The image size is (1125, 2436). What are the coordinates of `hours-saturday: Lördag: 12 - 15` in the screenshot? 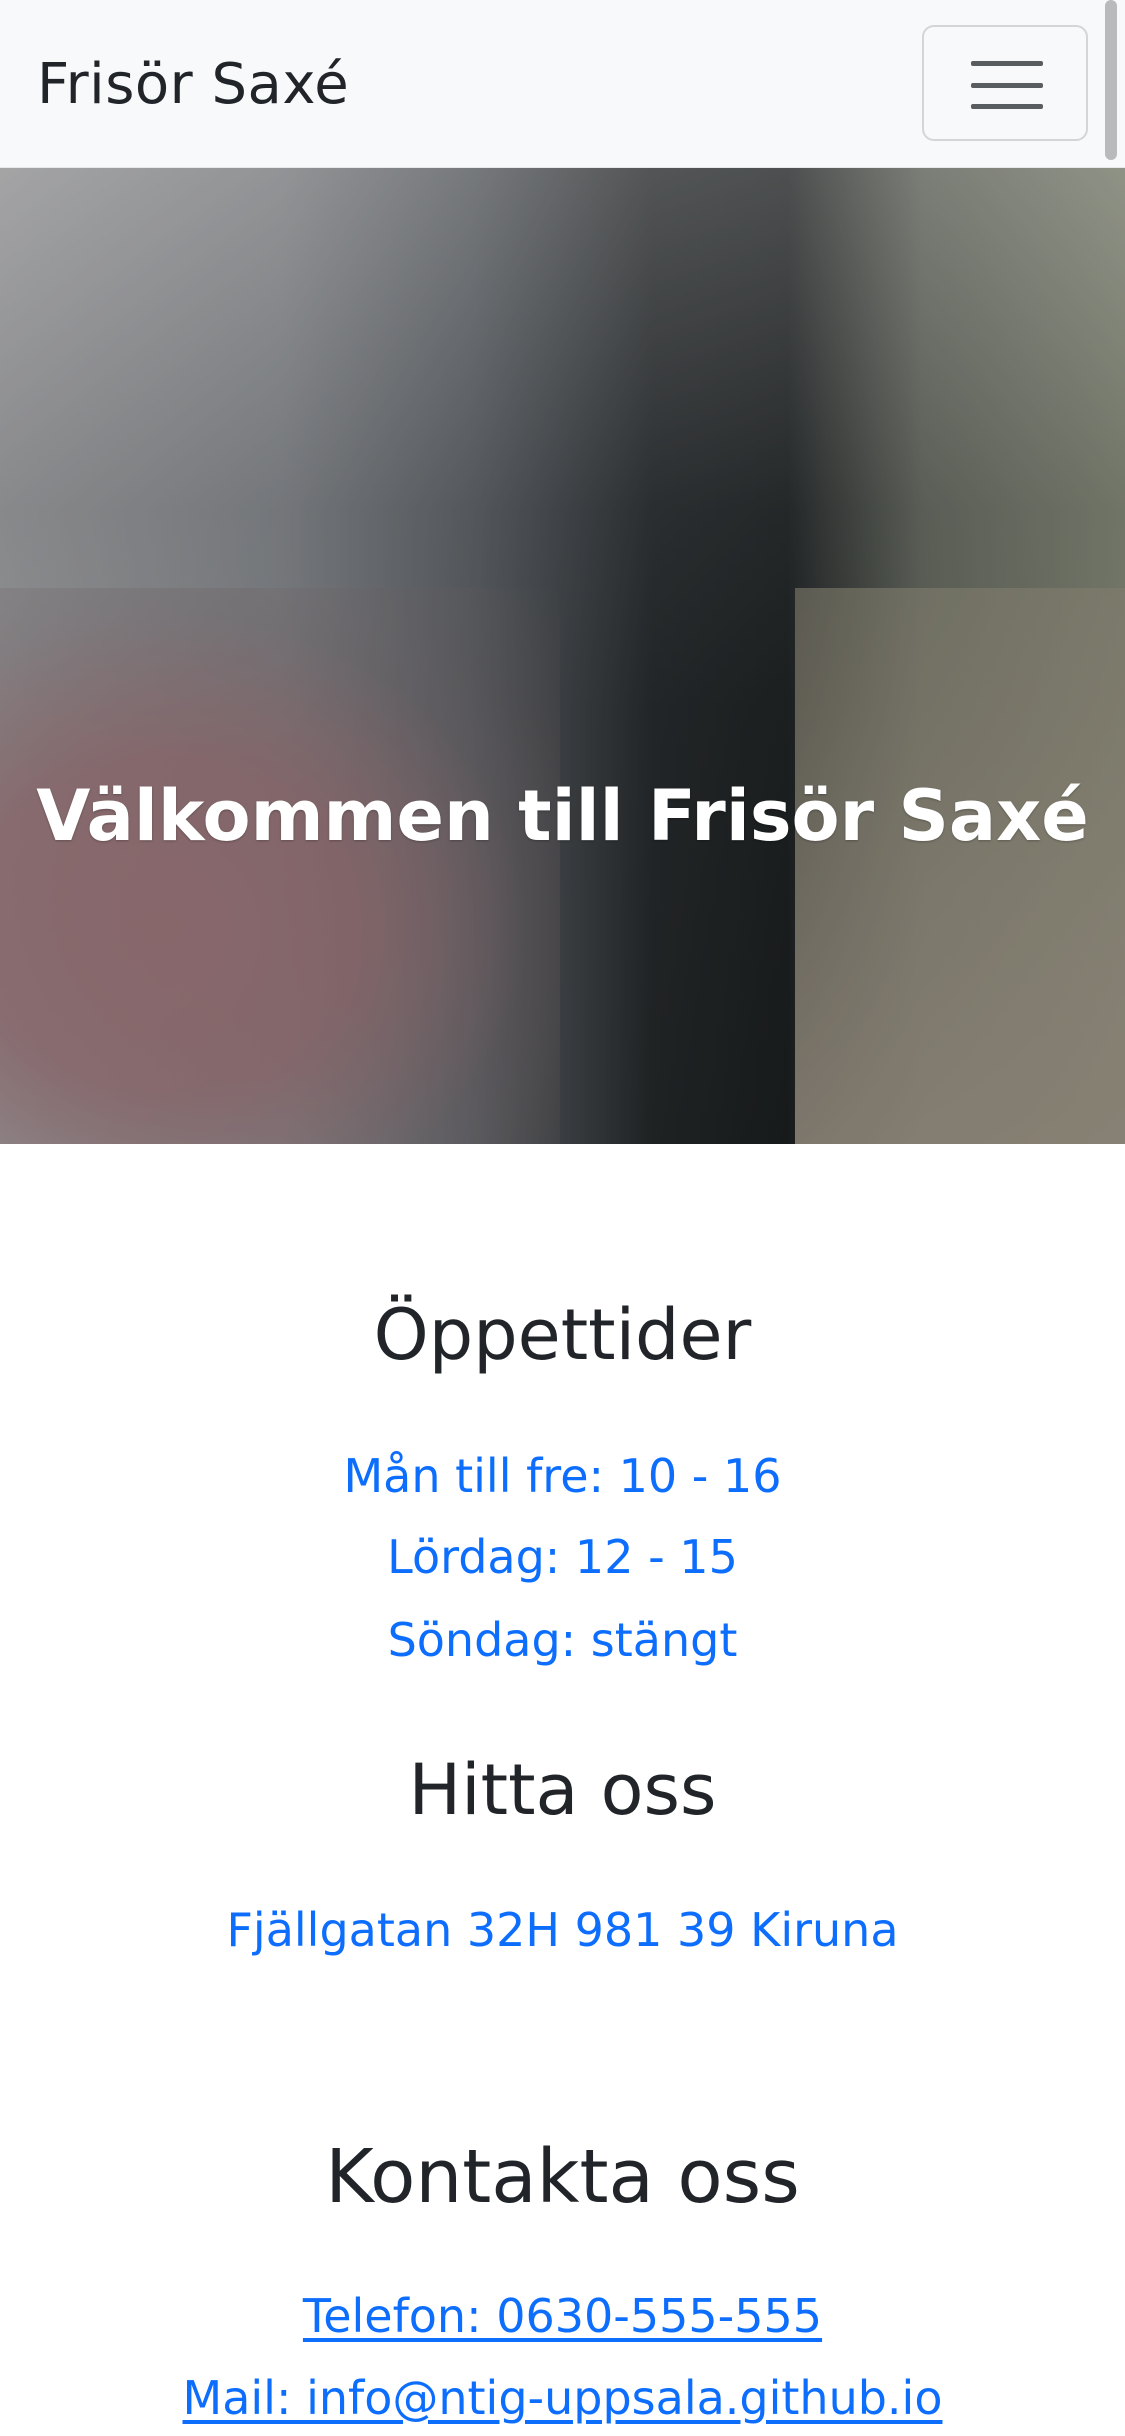 It's located at (562, 1557).